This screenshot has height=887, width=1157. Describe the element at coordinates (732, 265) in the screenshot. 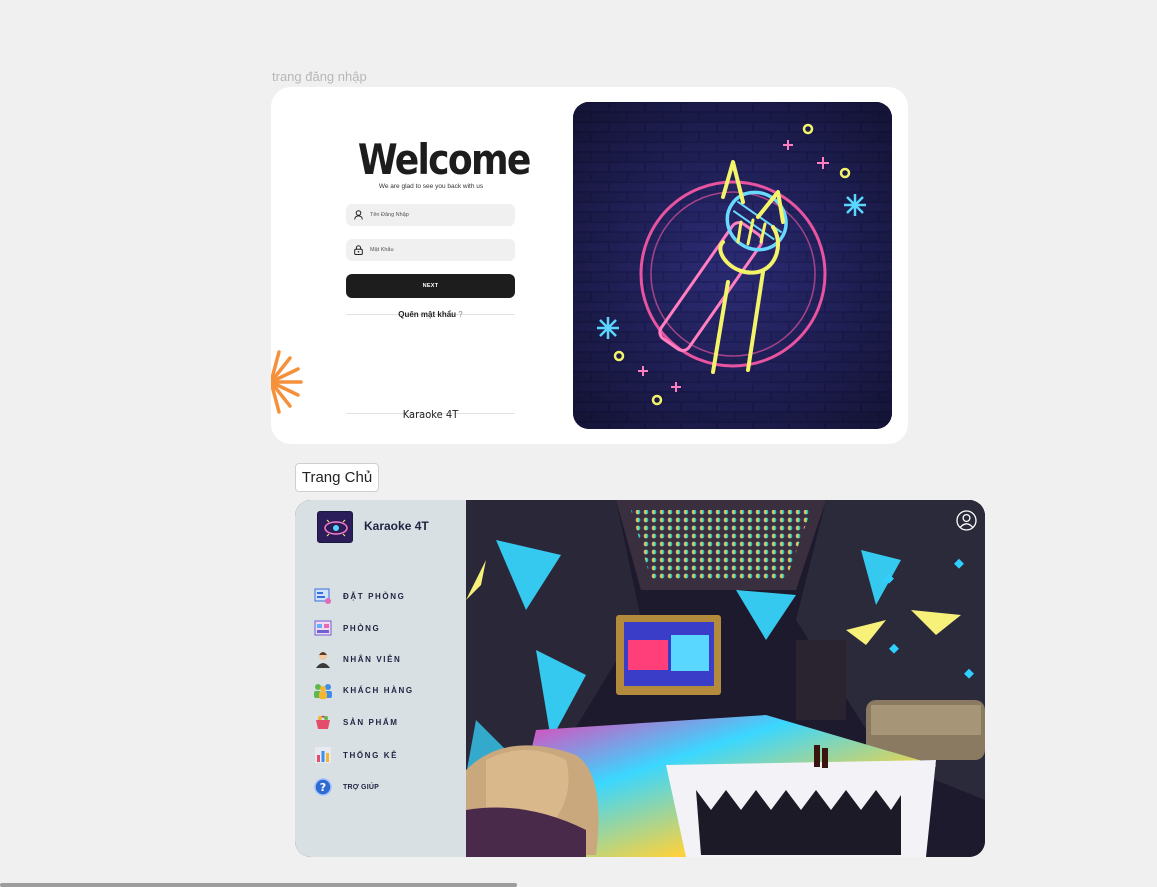

I see `neon-microphone-illustration` at that location.